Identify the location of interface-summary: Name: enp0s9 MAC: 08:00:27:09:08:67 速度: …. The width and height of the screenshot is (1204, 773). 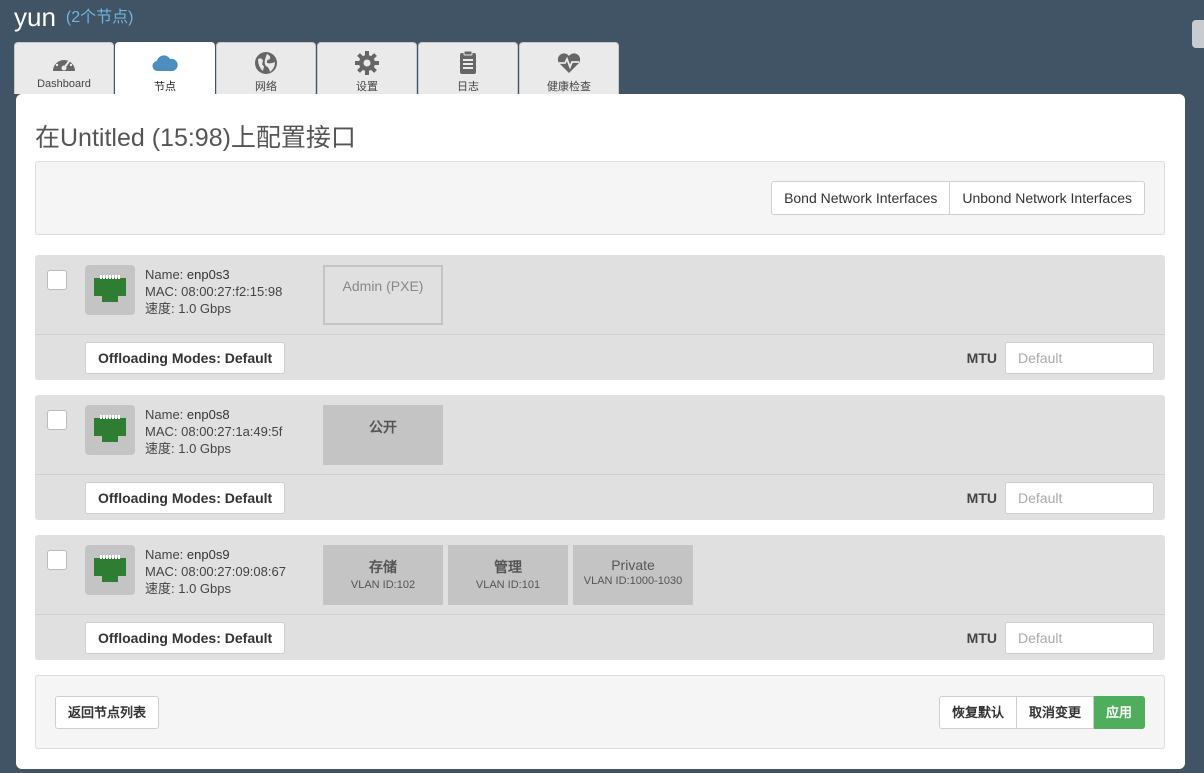
(600, 575).